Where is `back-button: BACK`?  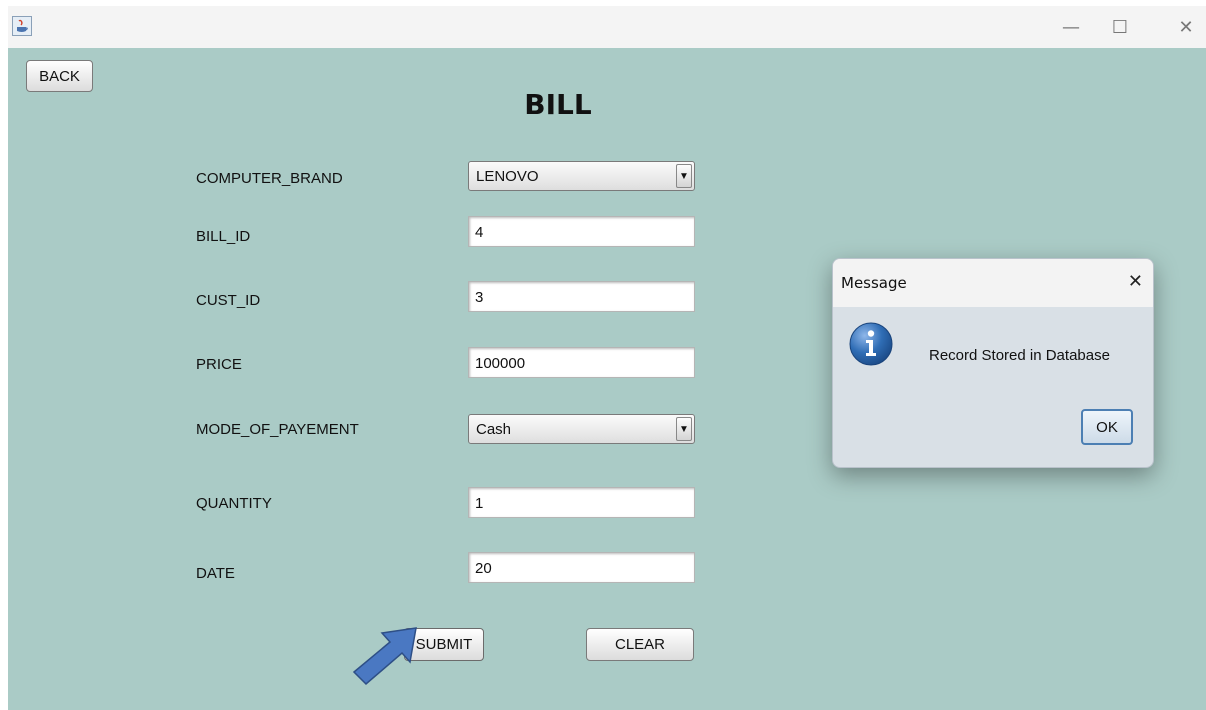 back-button: BACK is located at coordinates (59, 76).